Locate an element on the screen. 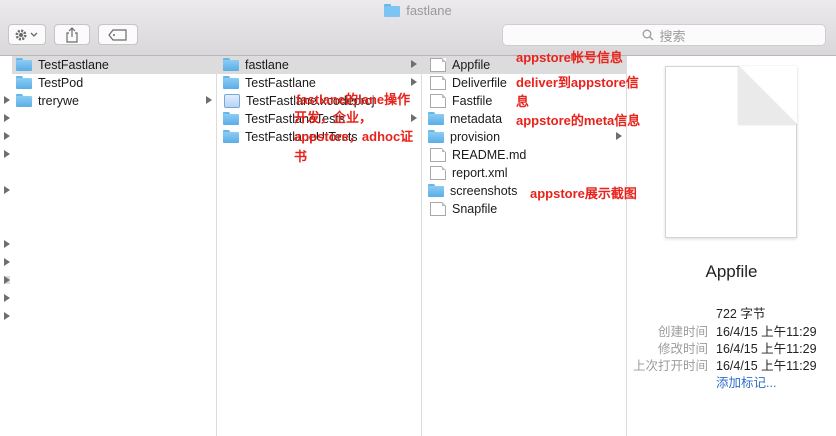 This screenshot has width=836, height=436. size-value: 722 字节 is located at coordinates (741, 314).